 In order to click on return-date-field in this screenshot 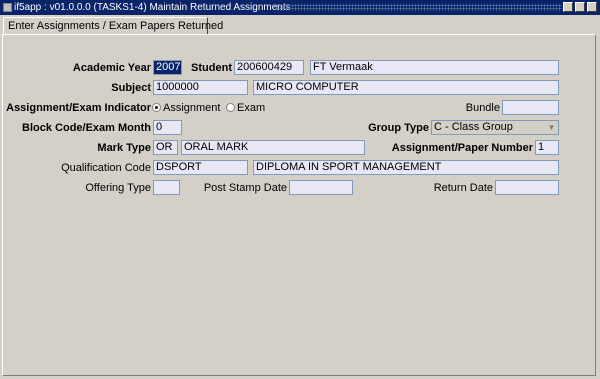, I will do `click(527, 187)`.